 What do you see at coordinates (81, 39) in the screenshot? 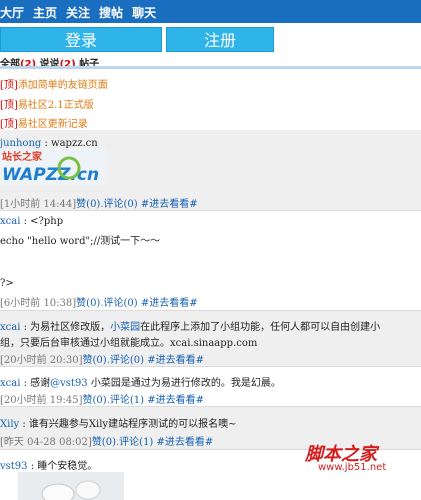
I see `login-button: 登录` at bounding box center [81, 39].